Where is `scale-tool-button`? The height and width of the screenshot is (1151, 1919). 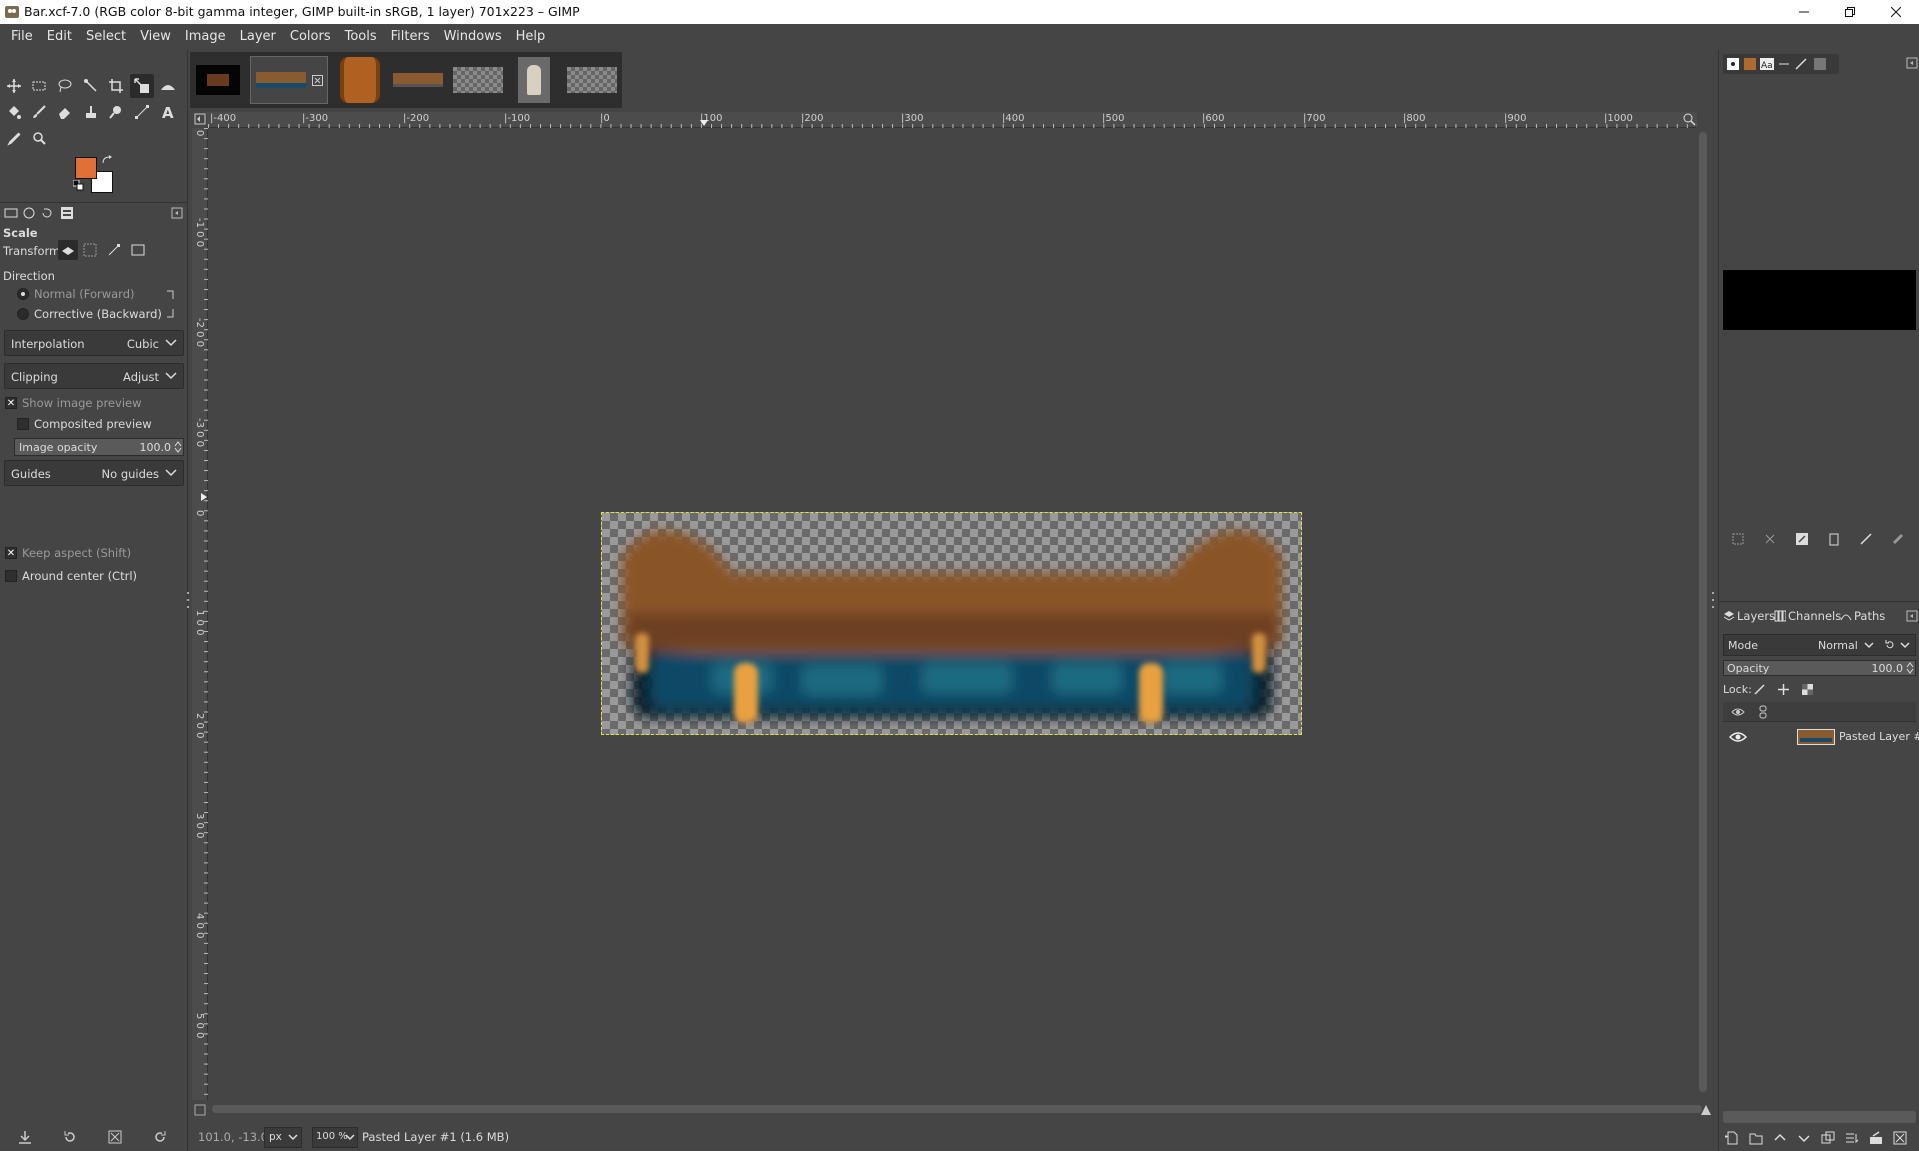 scale-tool-button is located at coordinates (142, 86).